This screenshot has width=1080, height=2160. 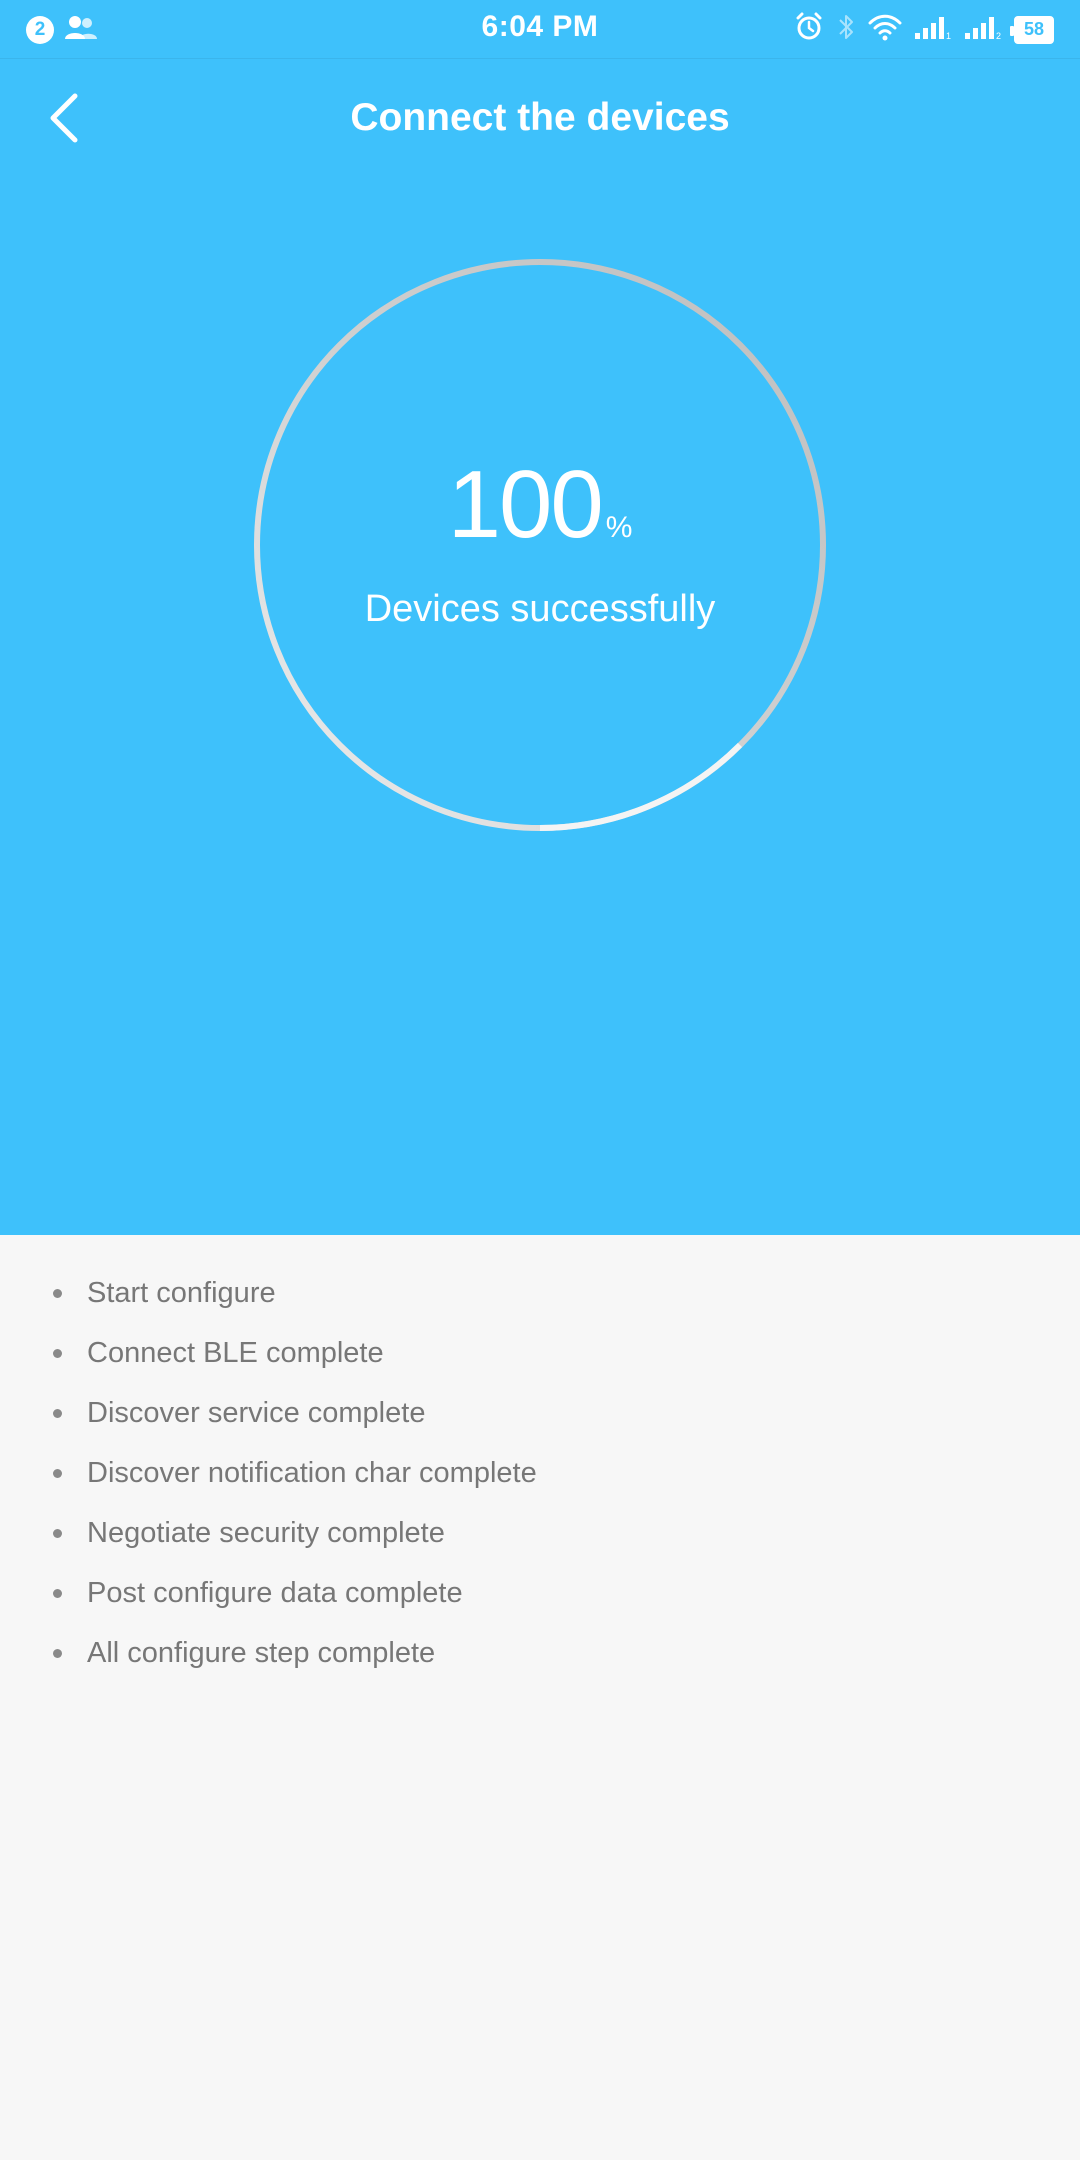 I want to click on progress-readout: 100 % Devices successfully, so click(x=540, y=545).